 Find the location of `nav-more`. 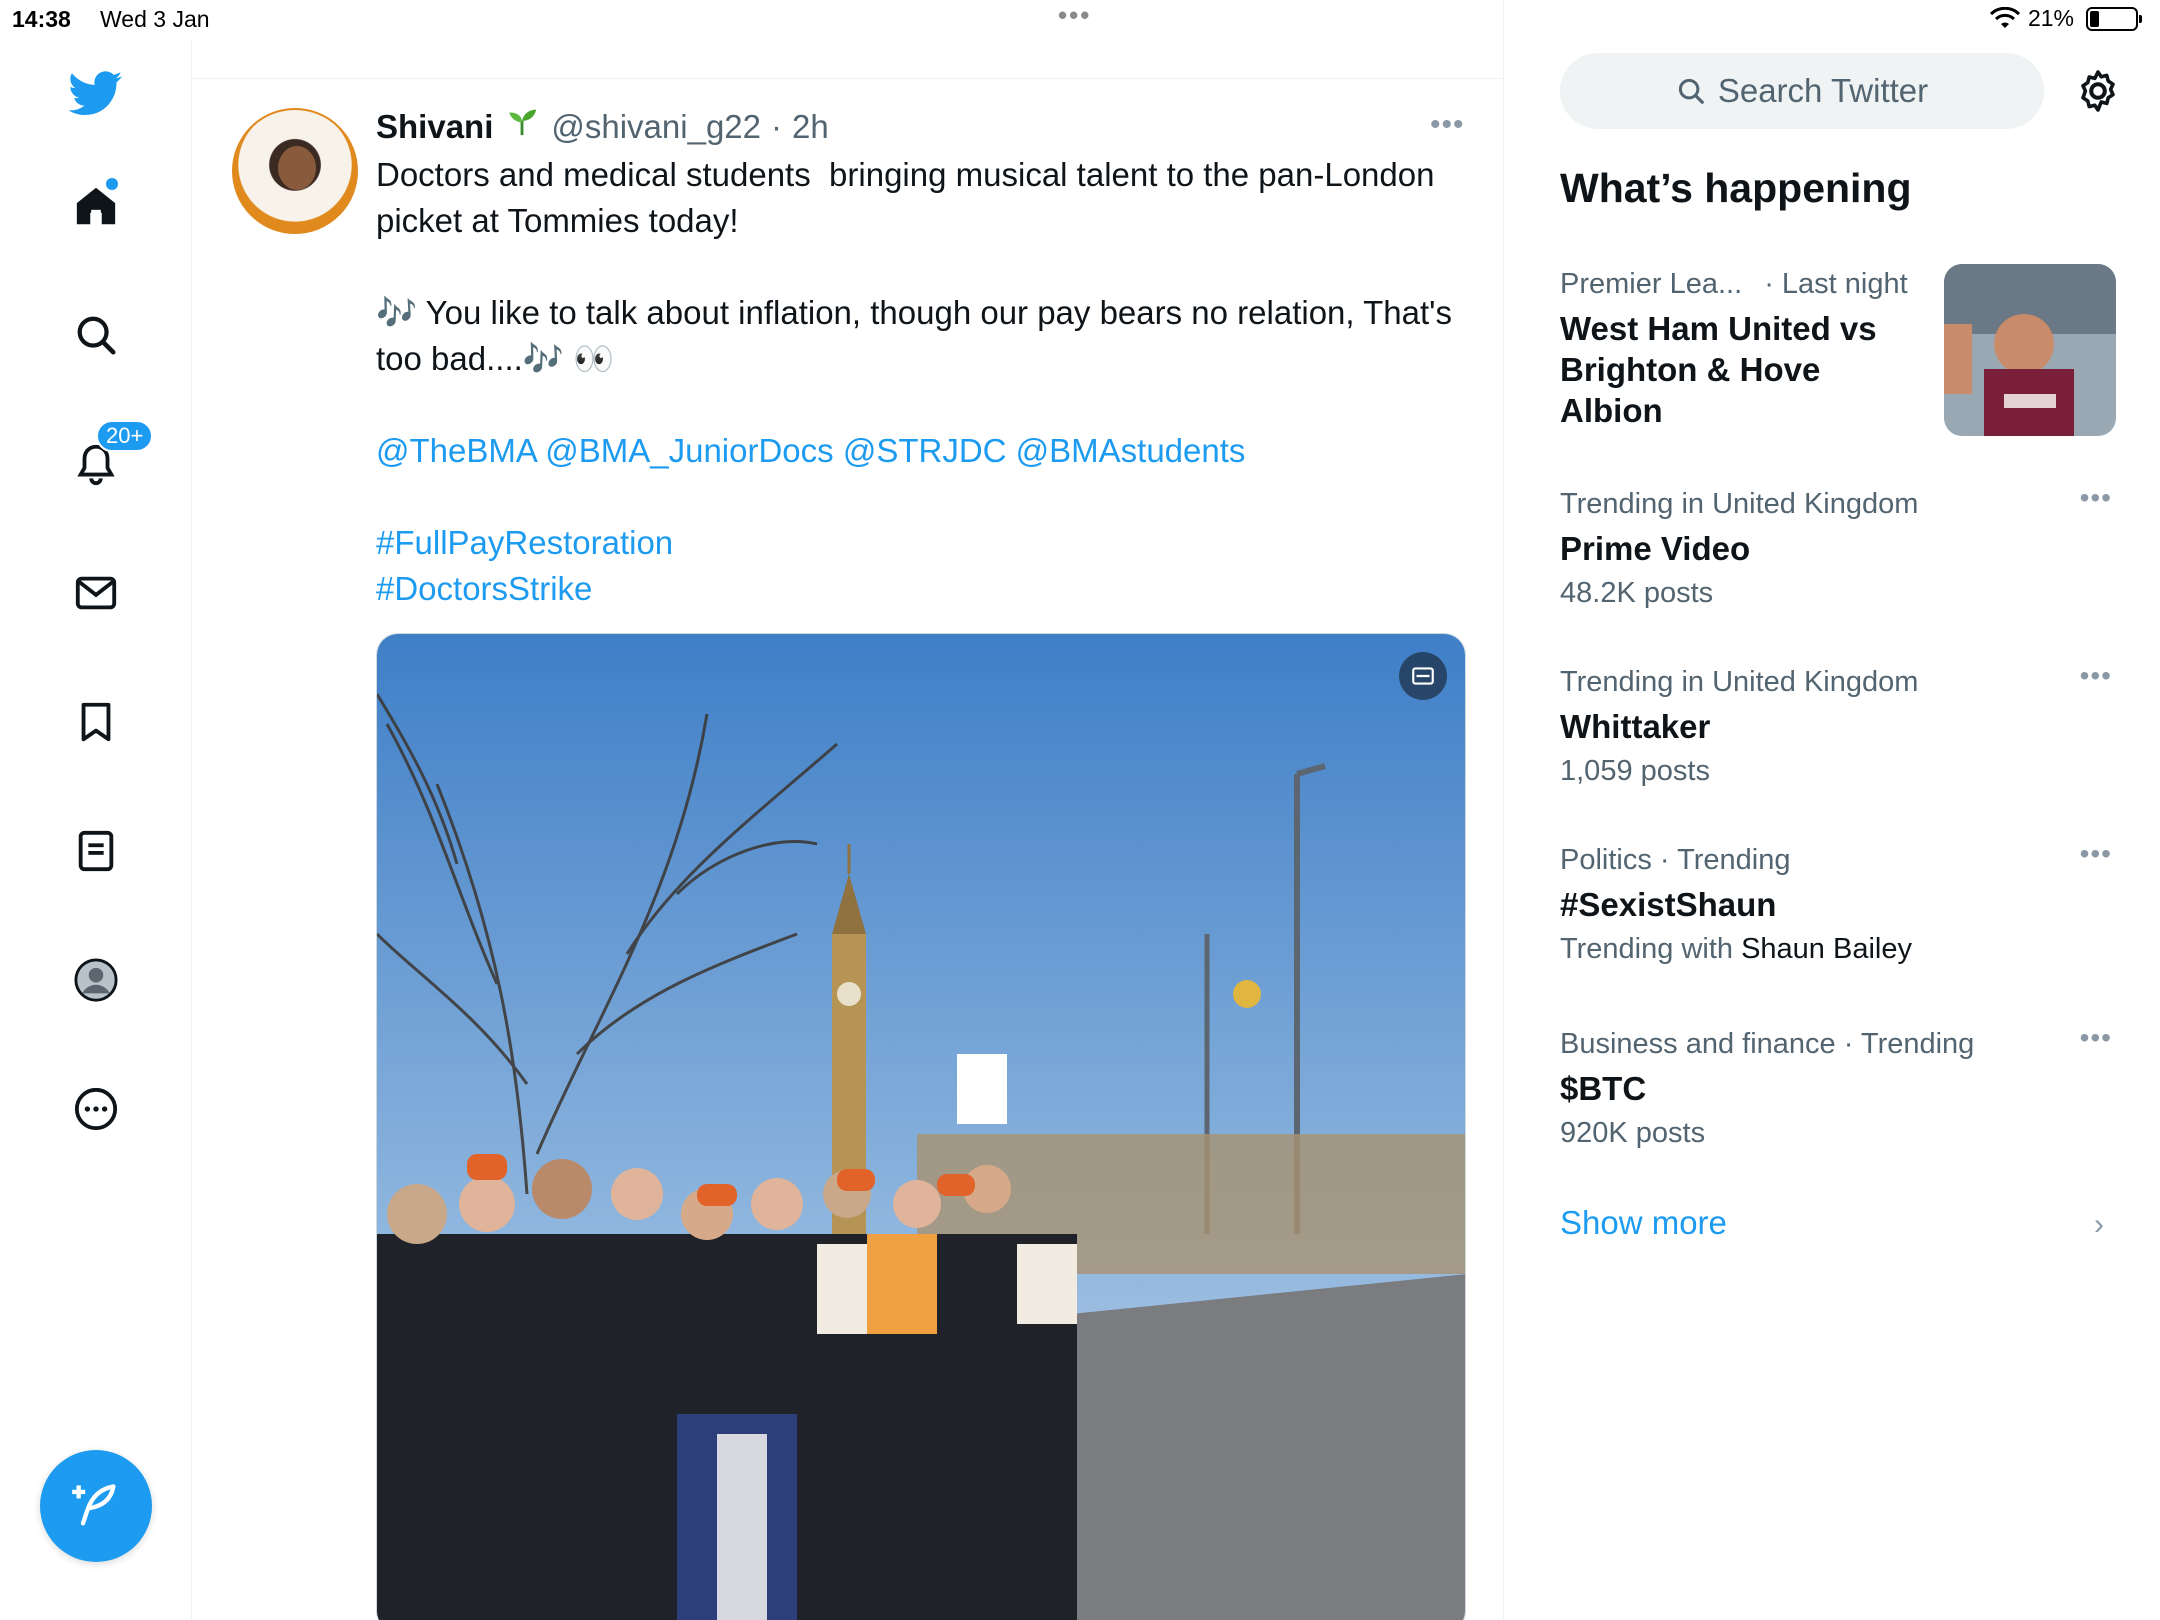

nav-more is located at coordinates (96, 1109).